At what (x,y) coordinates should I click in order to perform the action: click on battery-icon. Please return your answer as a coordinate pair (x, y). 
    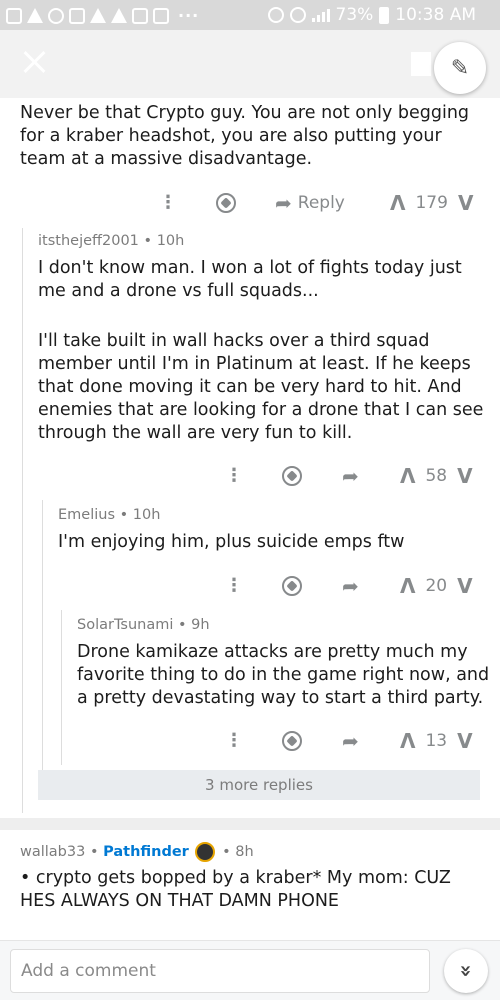
    Looking at the image, I should click on (384, 15).